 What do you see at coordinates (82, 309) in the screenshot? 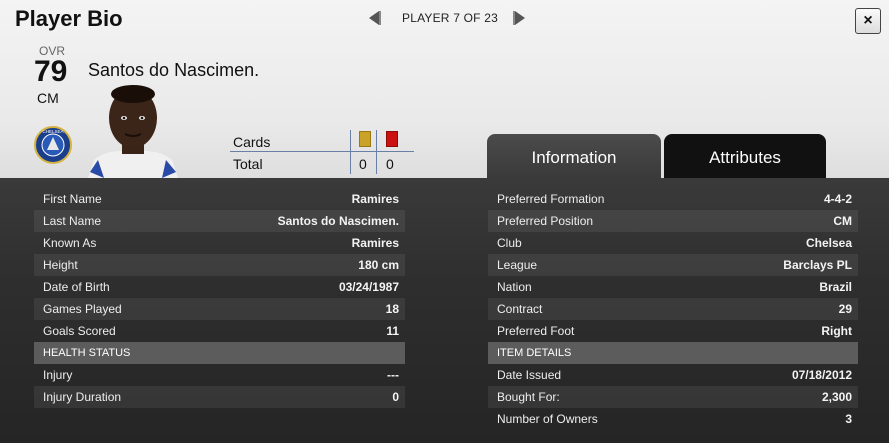
I see `field-label: Games Played` at bounding box center [82, 309].